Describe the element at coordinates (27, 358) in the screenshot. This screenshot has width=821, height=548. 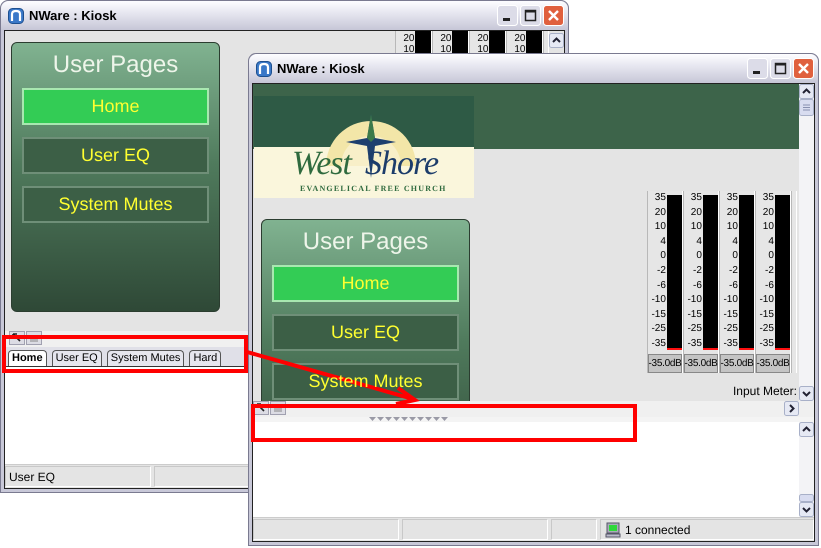
I see `tab: Home` at that location.